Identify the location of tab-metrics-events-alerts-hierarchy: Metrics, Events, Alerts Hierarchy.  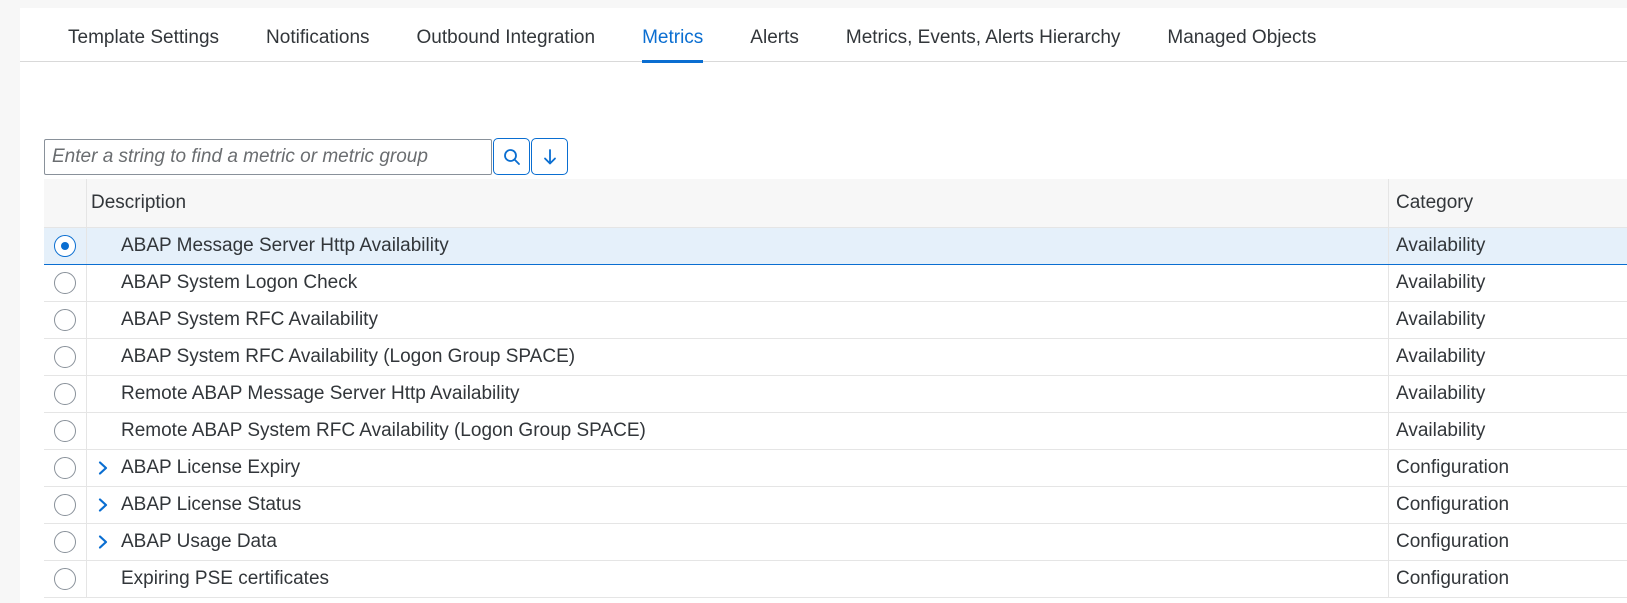
(983, 35).